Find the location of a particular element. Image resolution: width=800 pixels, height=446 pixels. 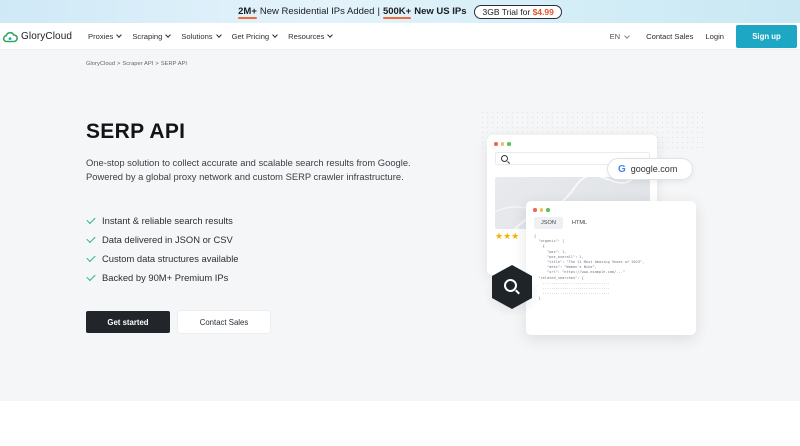

feature-item: Custom data structures available is located at coordinates (162, 258).